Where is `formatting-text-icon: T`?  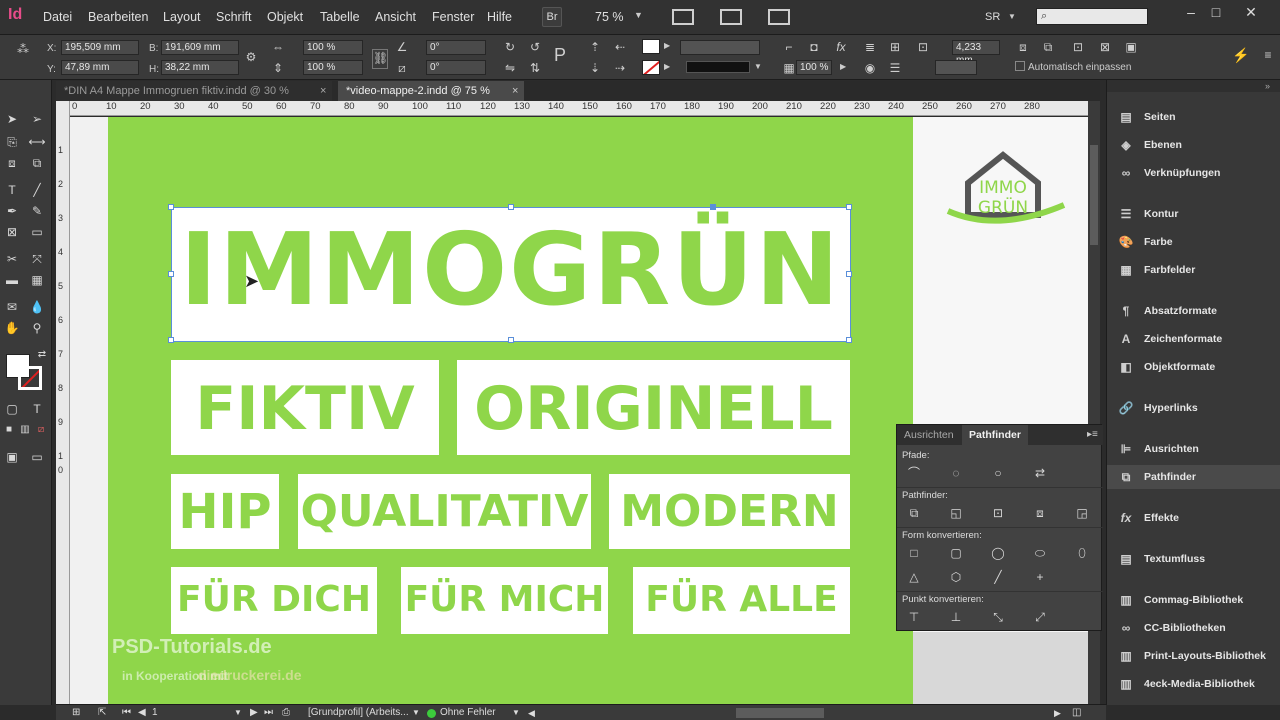 formatting-text-icon: T is located at coordinates (37, 409).